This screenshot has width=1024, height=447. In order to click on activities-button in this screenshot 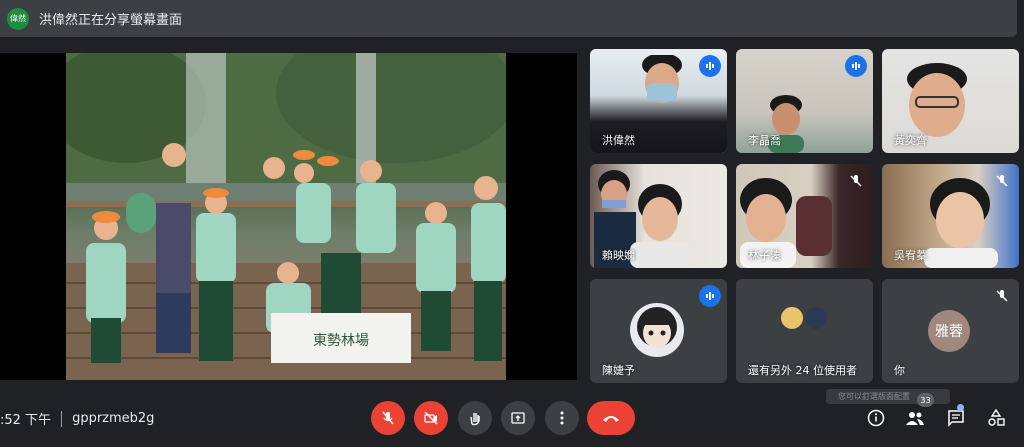, I will do `click(996, 418)`.